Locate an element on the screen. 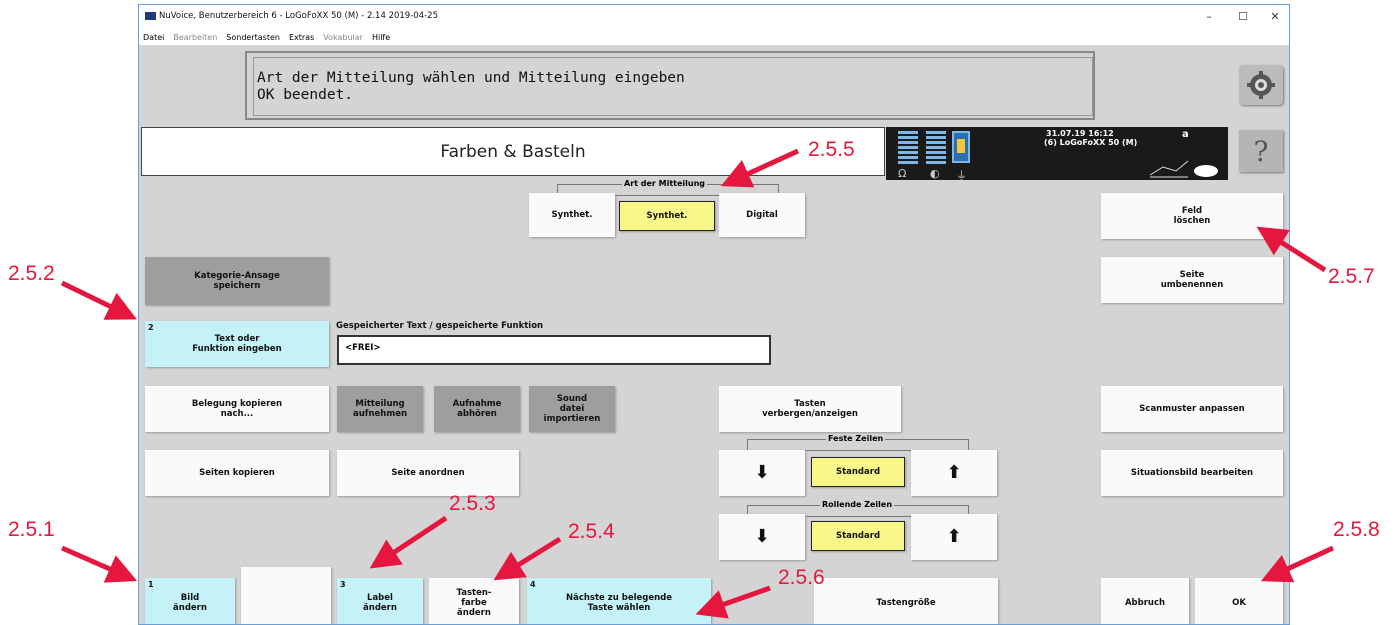 This screenshot has height=625, width=1398. rollende-zeilen-label: Rollende Zeilen is located at coordinates (857, 505).